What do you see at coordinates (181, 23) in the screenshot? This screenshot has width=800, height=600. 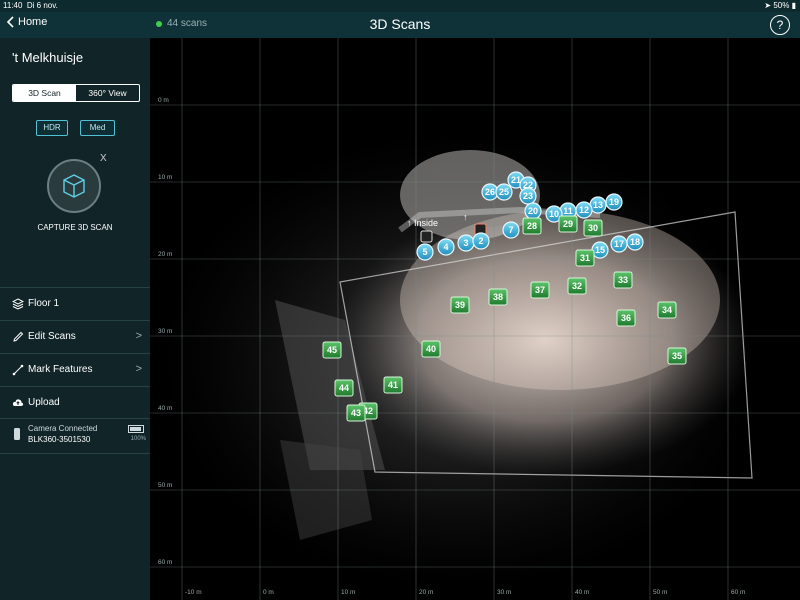 I see `scan-count: 44 scans` at bounding box center [181, 23].